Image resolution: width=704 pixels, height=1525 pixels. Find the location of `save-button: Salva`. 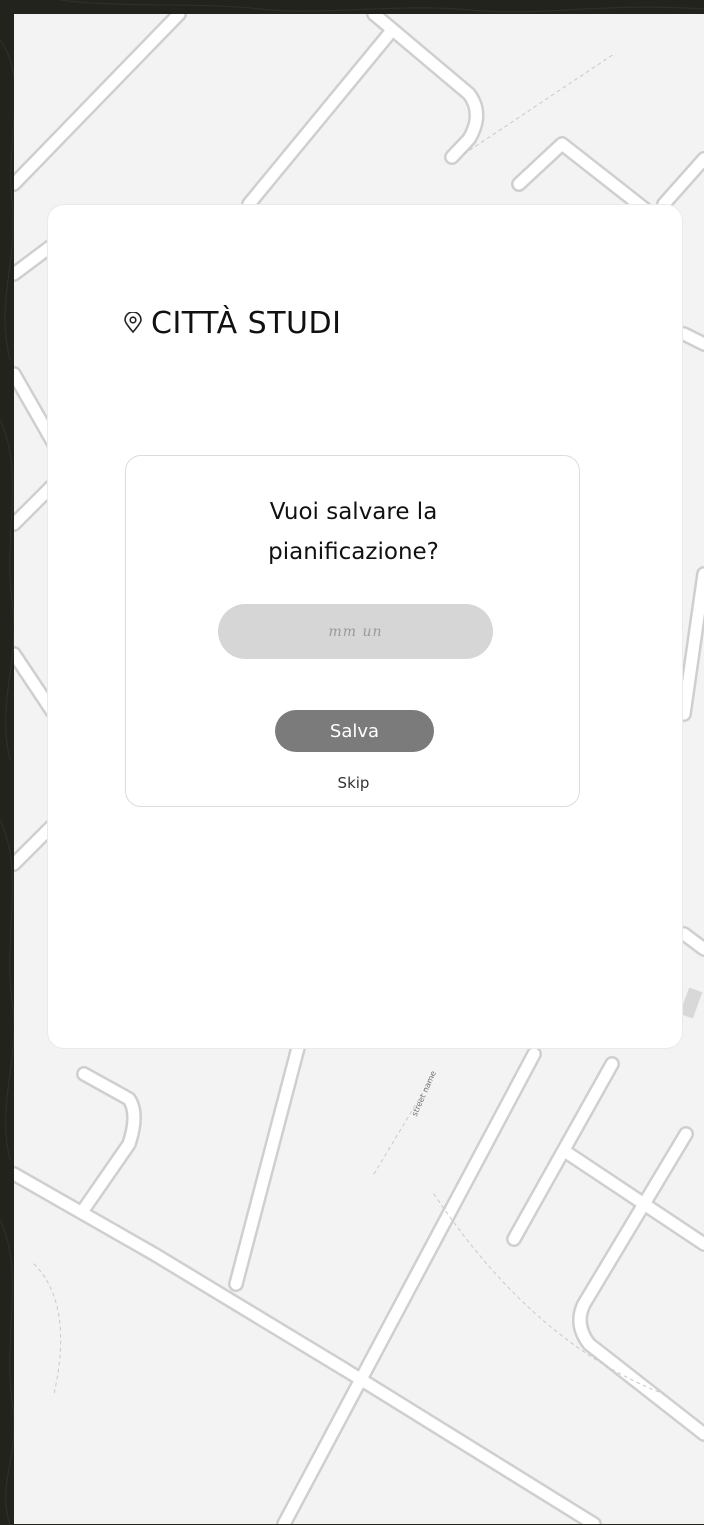

save-button: Salva is located at coordinates (354, 731).